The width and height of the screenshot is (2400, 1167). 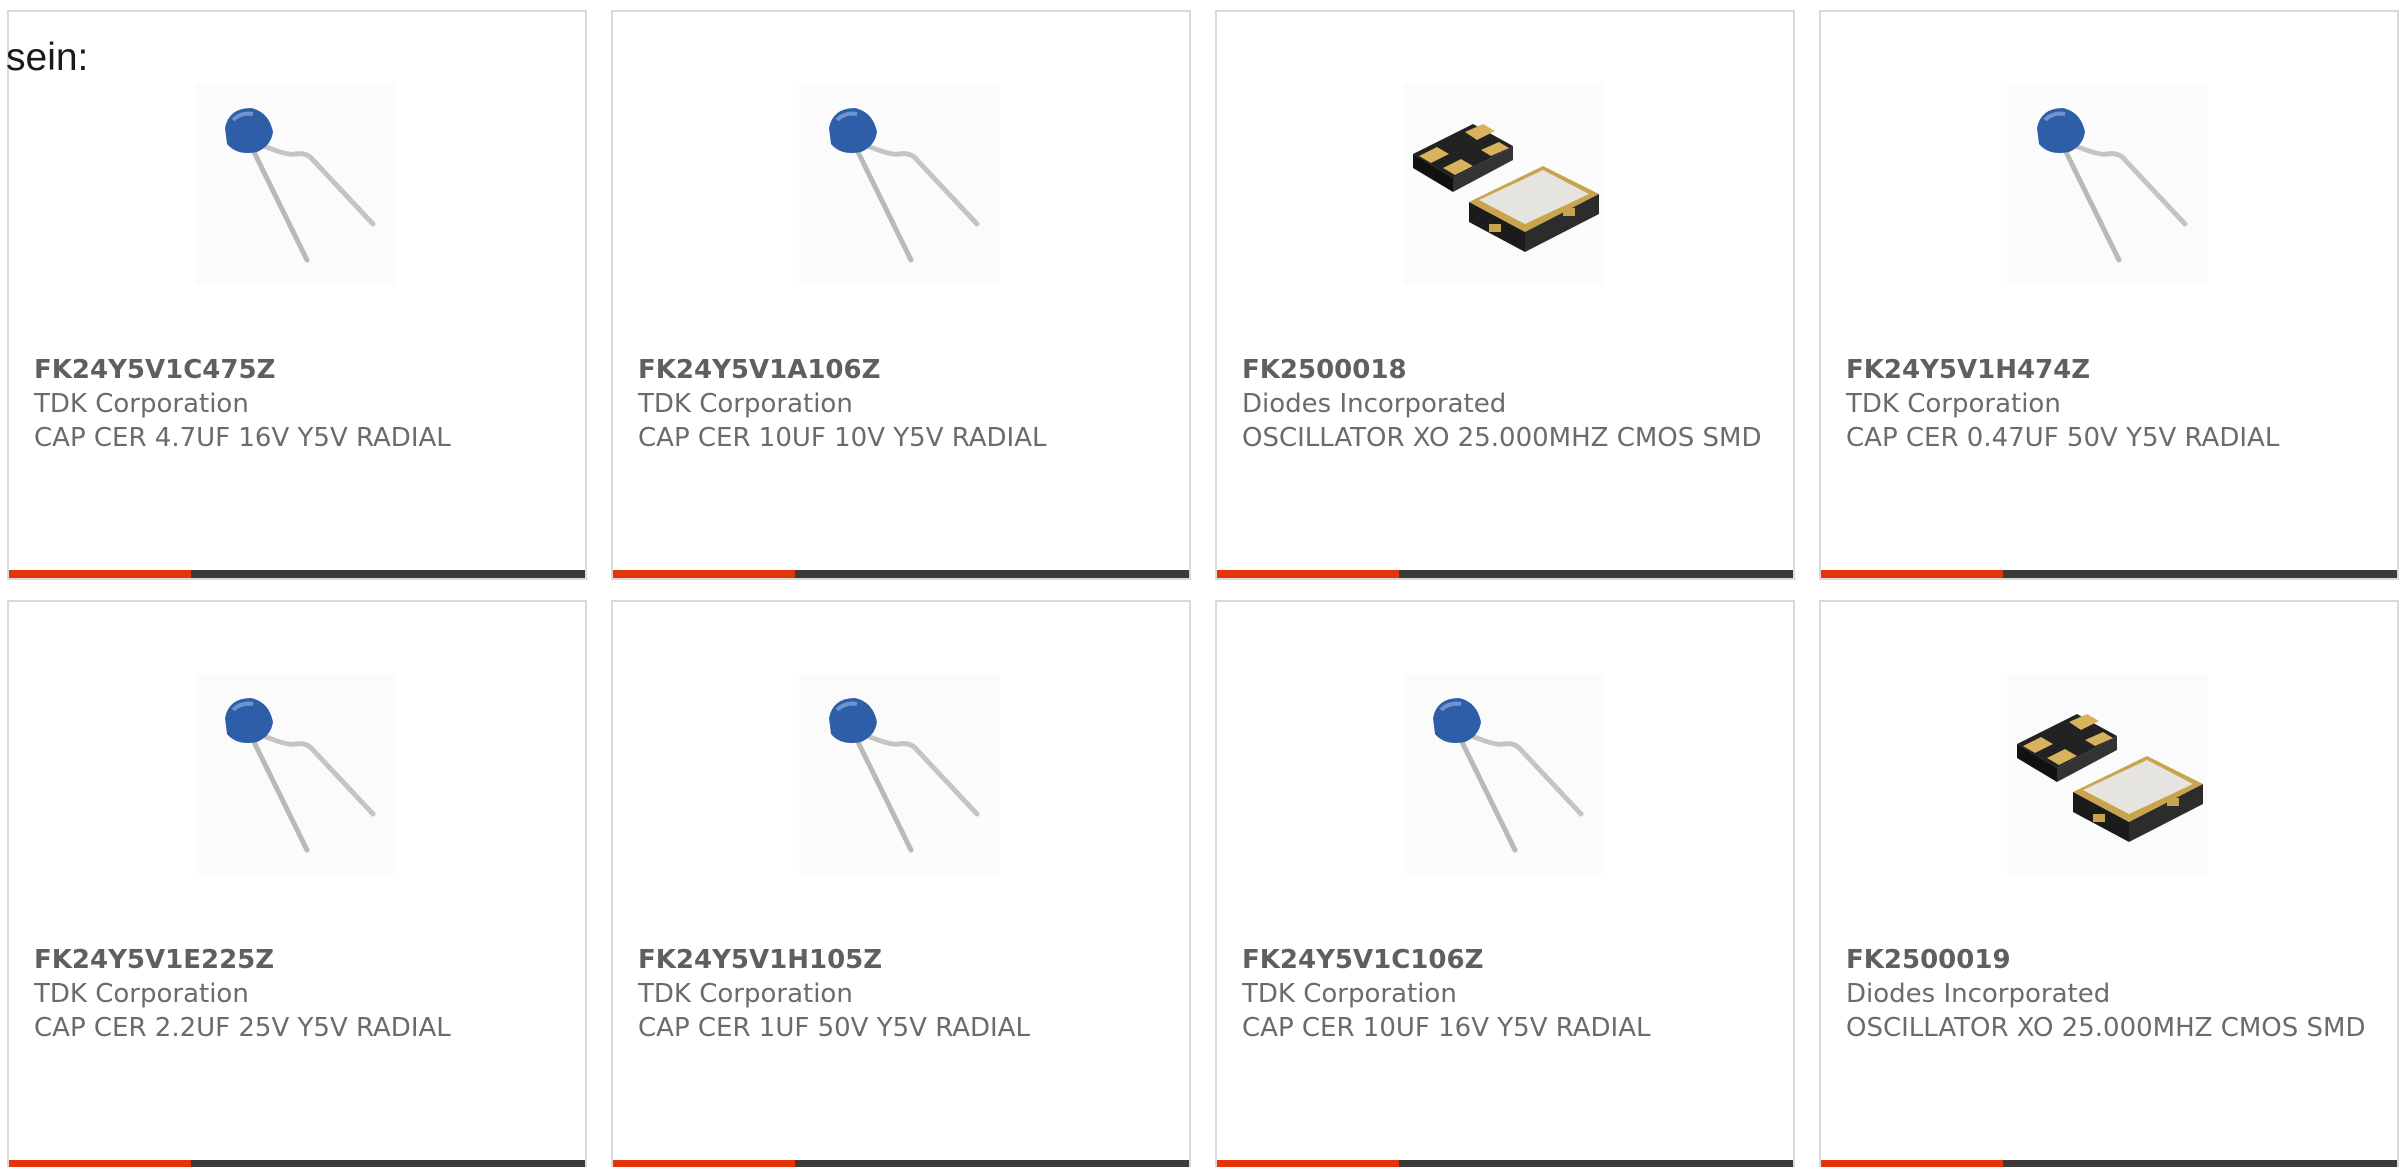 What do you see at coordinates (903, 370) in the screenshot?
I see `part-number: FK24Y5V1A106Z` at bounding box center [903, 370].